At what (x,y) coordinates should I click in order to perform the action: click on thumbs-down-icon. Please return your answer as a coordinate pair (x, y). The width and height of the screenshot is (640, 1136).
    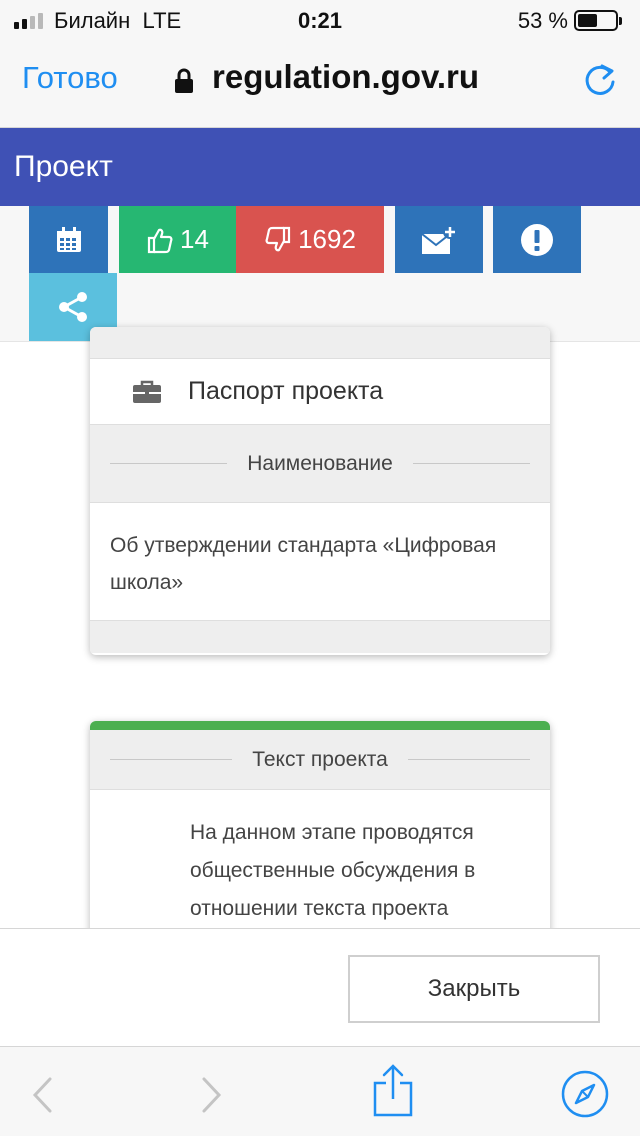
    Looking at the image, I should click on (278, 238).